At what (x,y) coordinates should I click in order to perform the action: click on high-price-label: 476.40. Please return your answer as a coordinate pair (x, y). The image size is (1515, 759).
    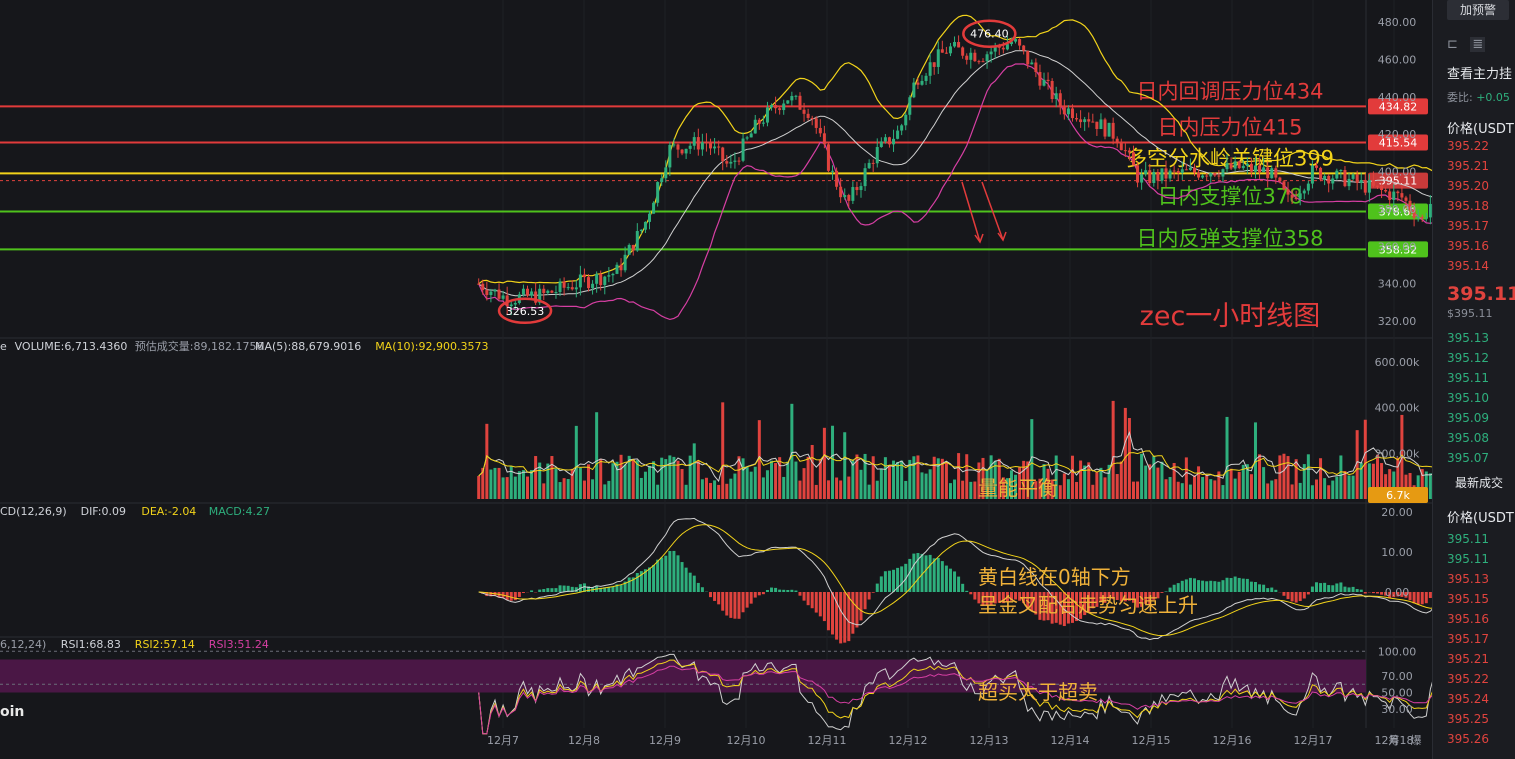
    Looking at the image, I should click on (989, 34).